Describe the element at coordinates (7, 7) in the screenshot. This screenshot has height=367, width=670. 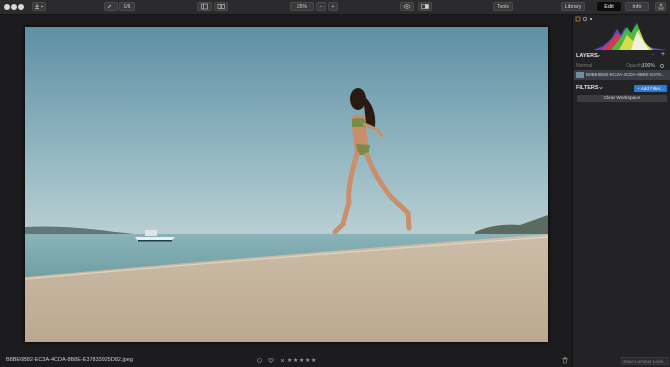
I see `close-window-button` at that location.